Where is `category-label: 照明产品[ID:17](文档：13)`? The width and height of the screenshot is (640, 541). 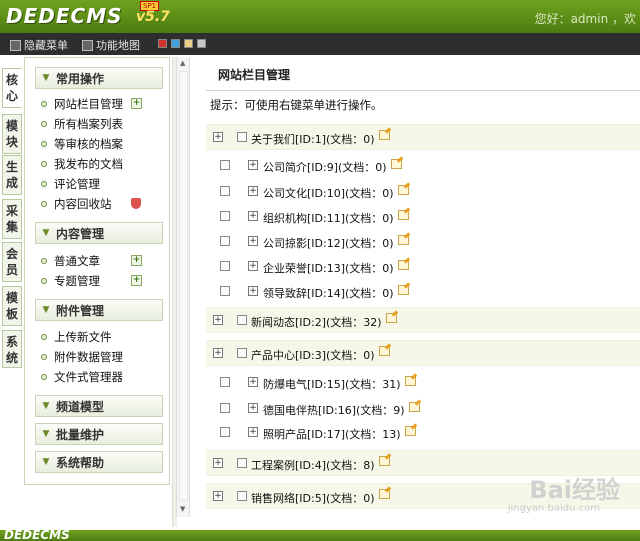 category-label: 照明产品[ID:17](文档：13) is located at coordinates (332, 434).